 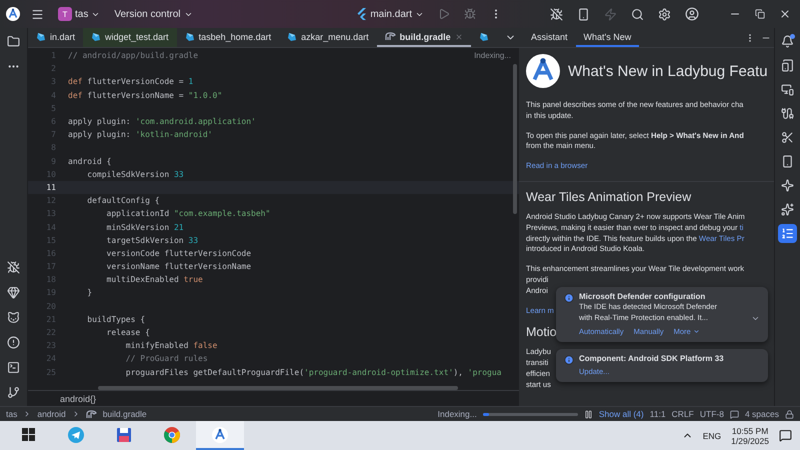 I want to click on pause-button, so click(x=588, y=414).